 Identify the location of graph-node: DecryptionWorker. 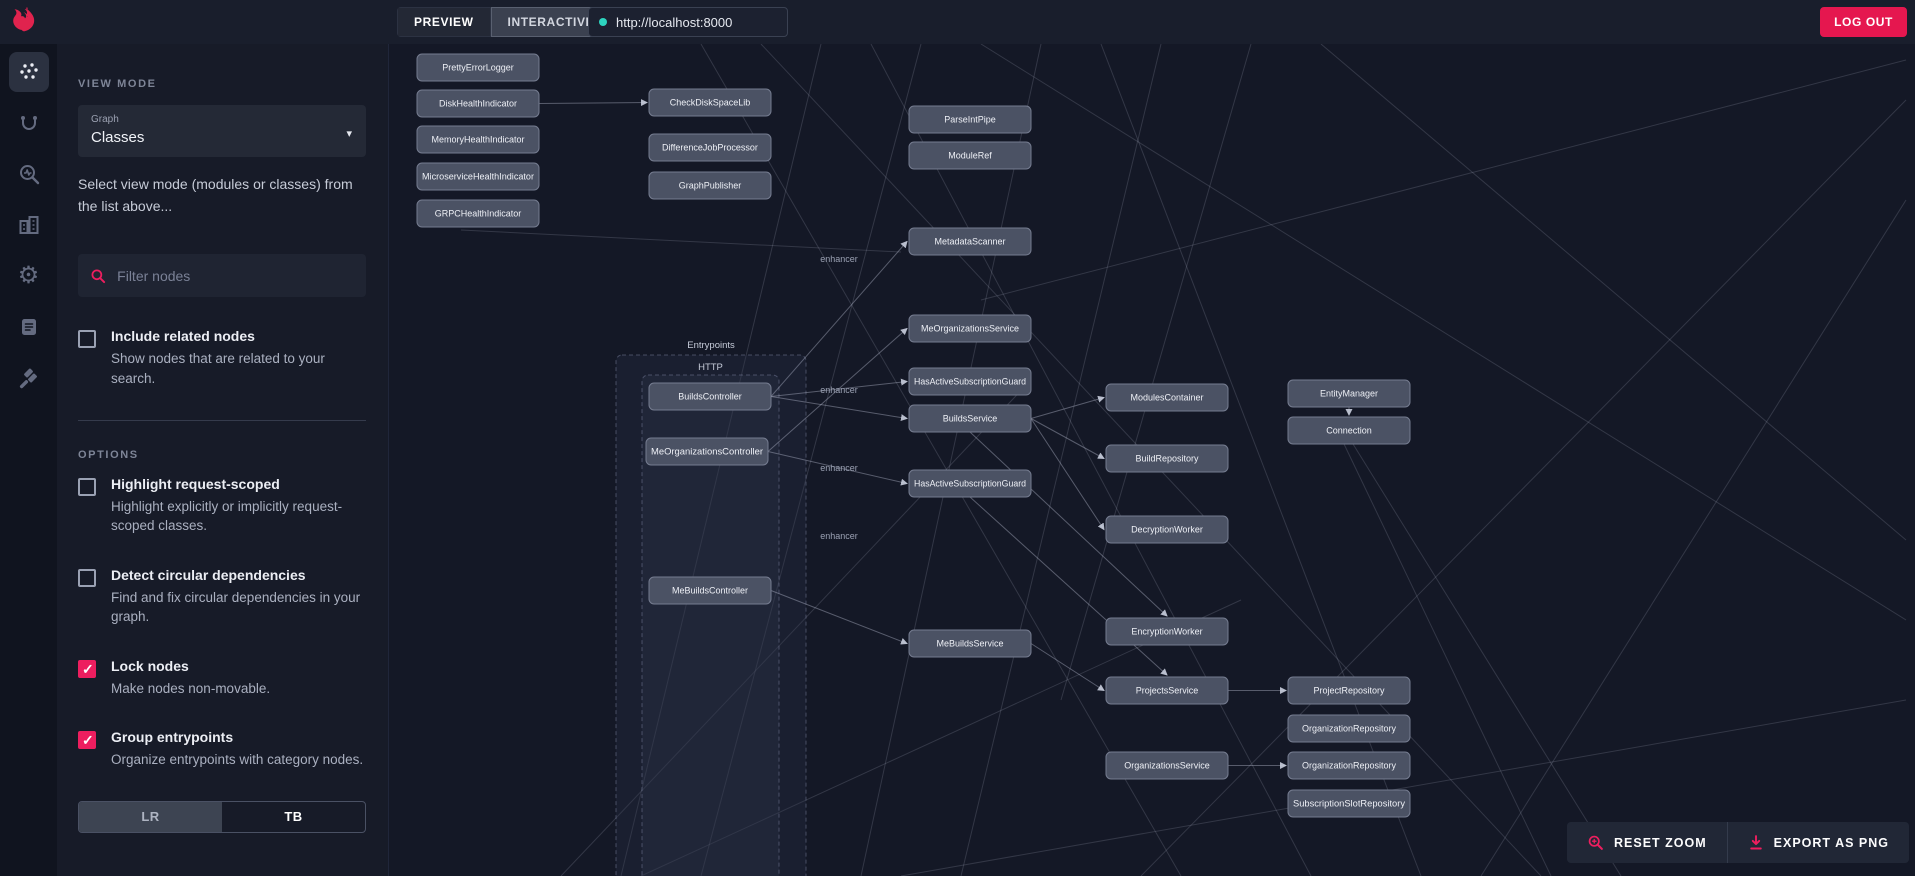
(1167, 529).